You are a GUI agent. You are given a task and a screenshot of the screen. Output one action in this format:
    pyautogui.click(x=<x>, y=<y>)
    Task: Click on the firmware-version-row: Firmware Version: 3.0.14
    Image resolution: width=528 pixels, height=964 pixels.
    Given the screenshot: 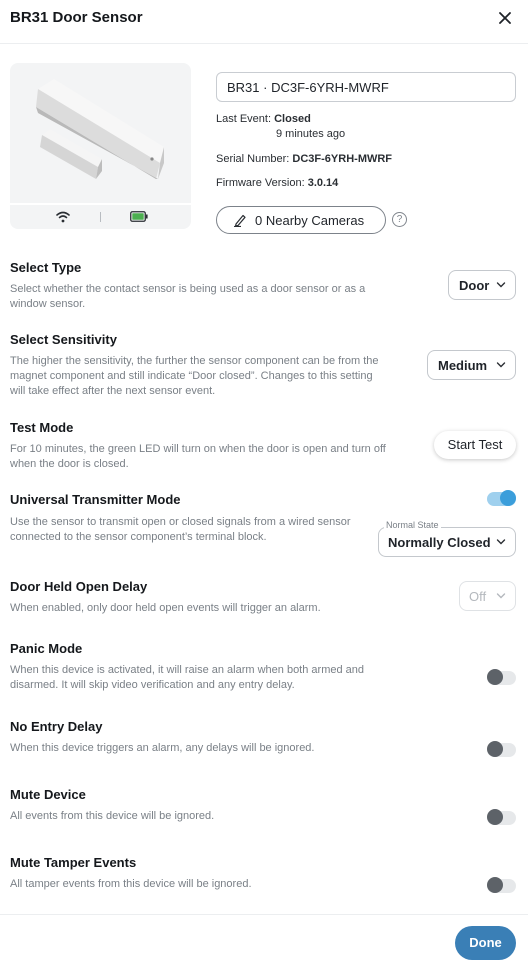 What is the action you would take?
    pyautogui.click(x=277, y=183)
    